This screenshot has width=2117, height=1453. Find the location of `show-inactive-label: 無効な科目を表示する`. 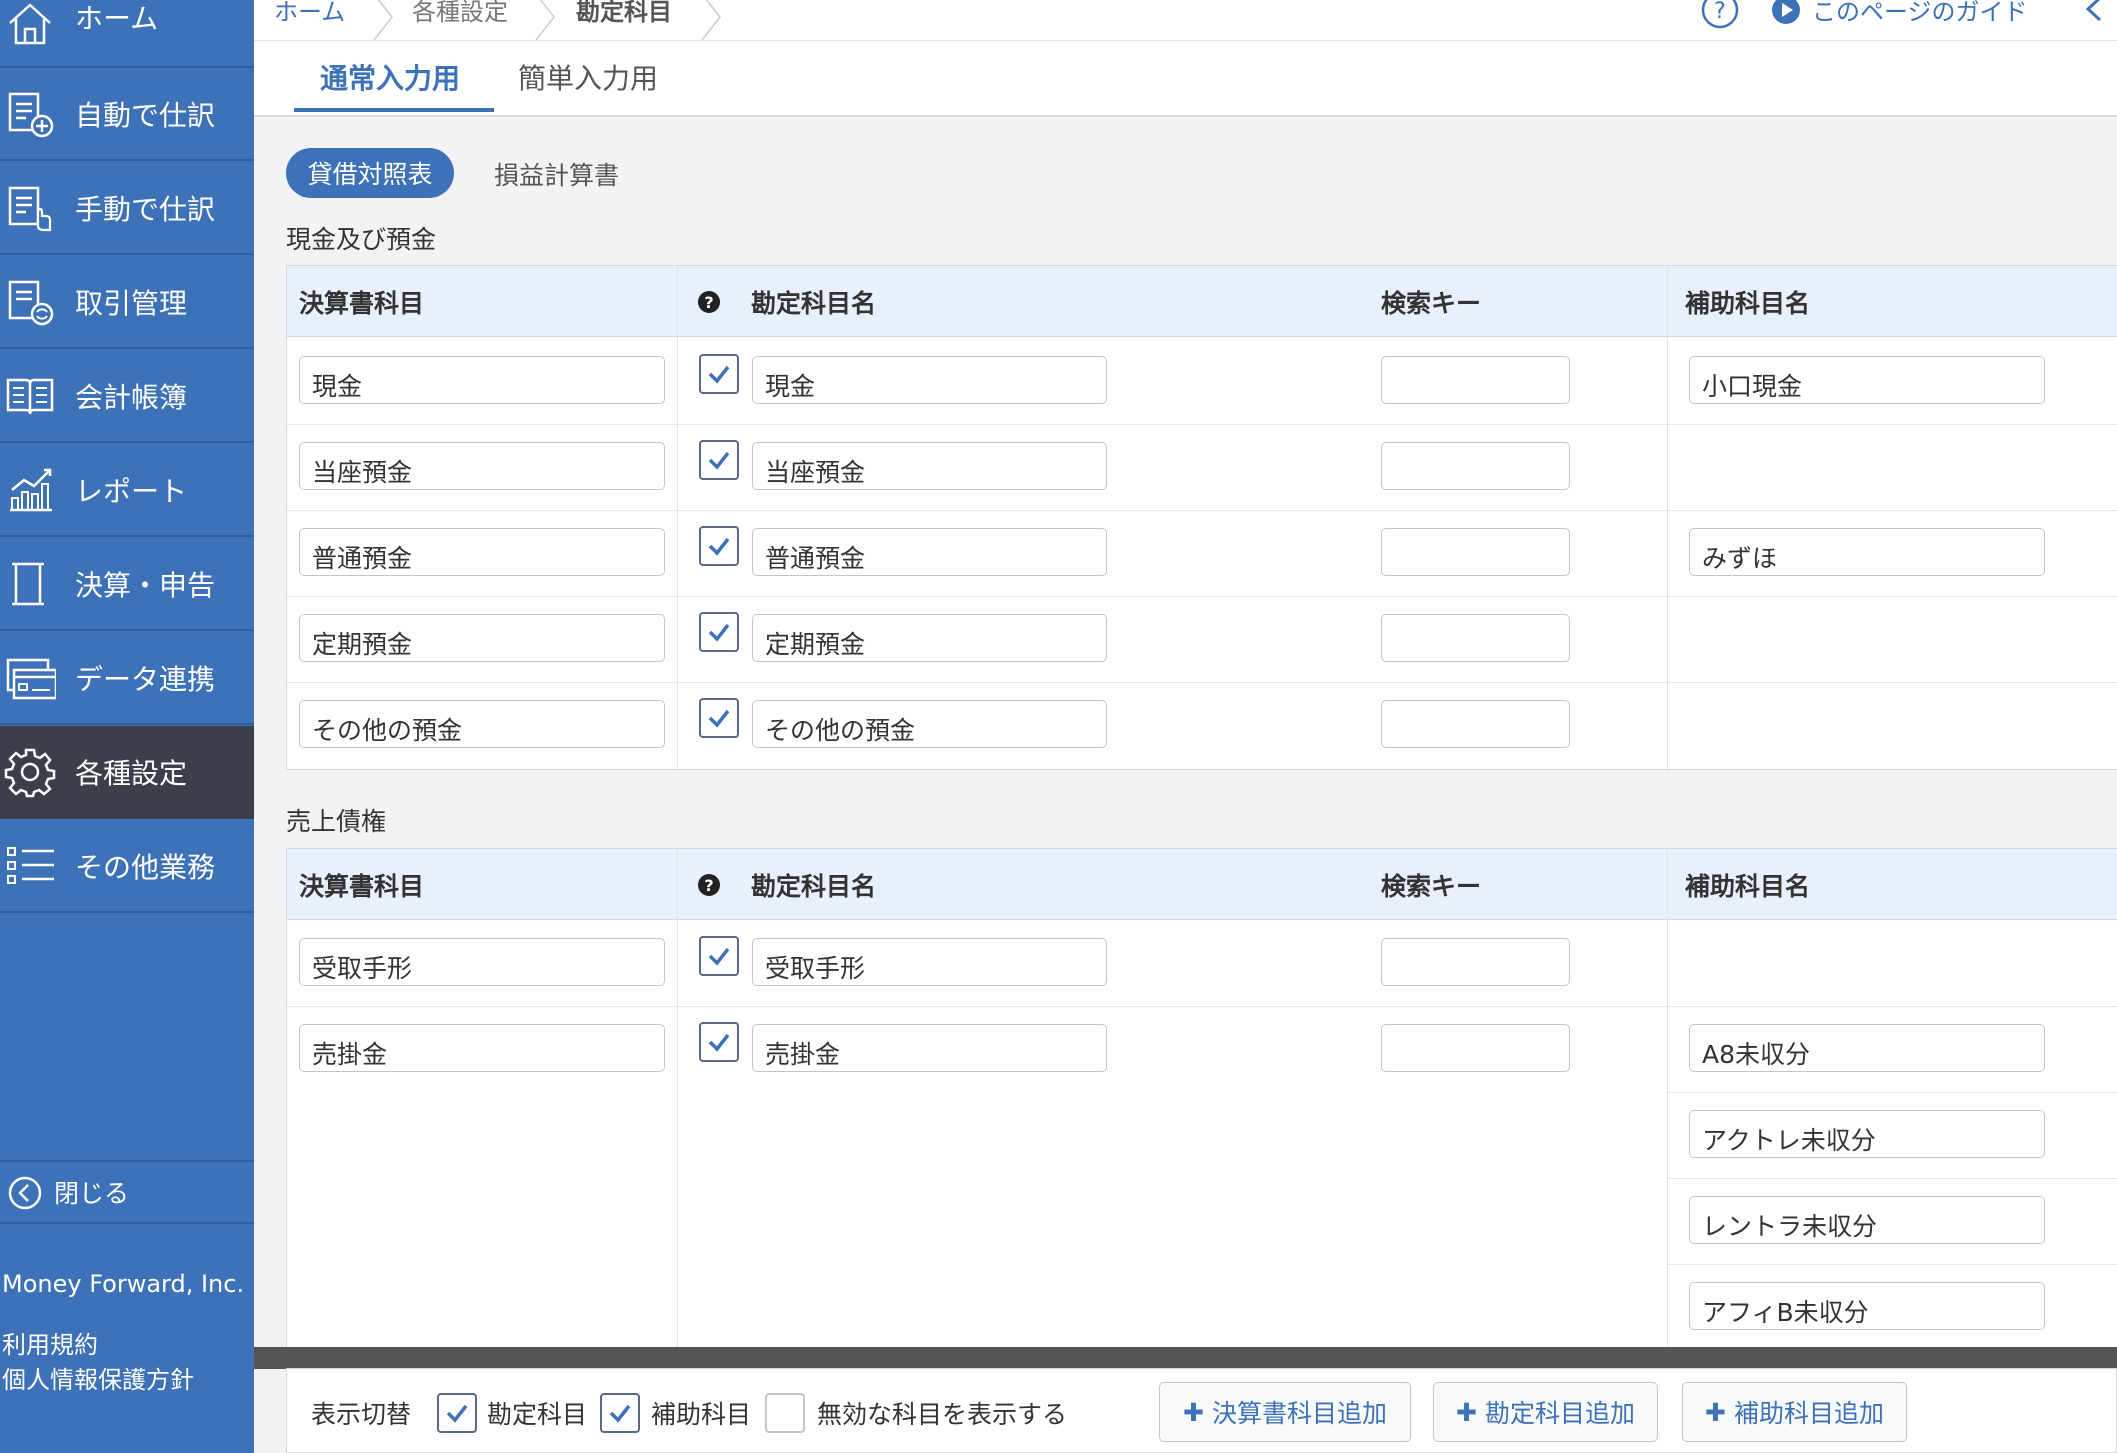

show-inactive-label: 無効な科目を表示する is located at coordinates (942, 1414).